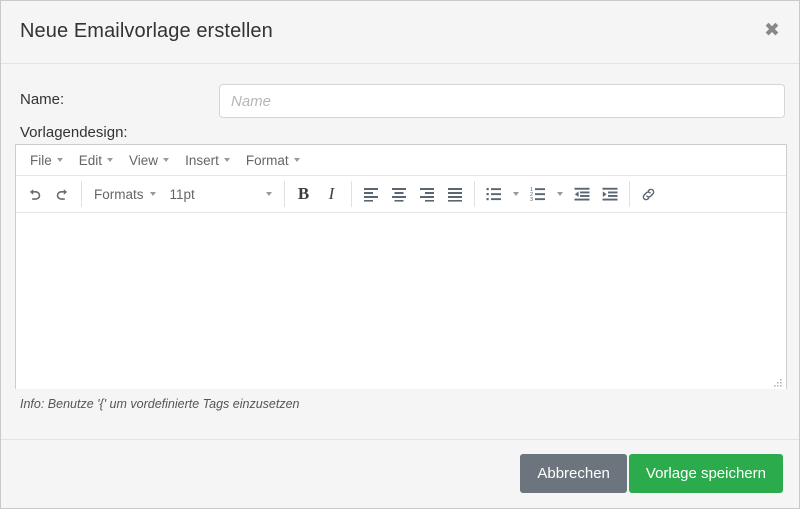 The width and height of the screenshot is (800, 509). What do you see at coordinates (182, 194) in the screenshot?
I see `fontsize-value: 11pt` at bounding box center [182, 194].